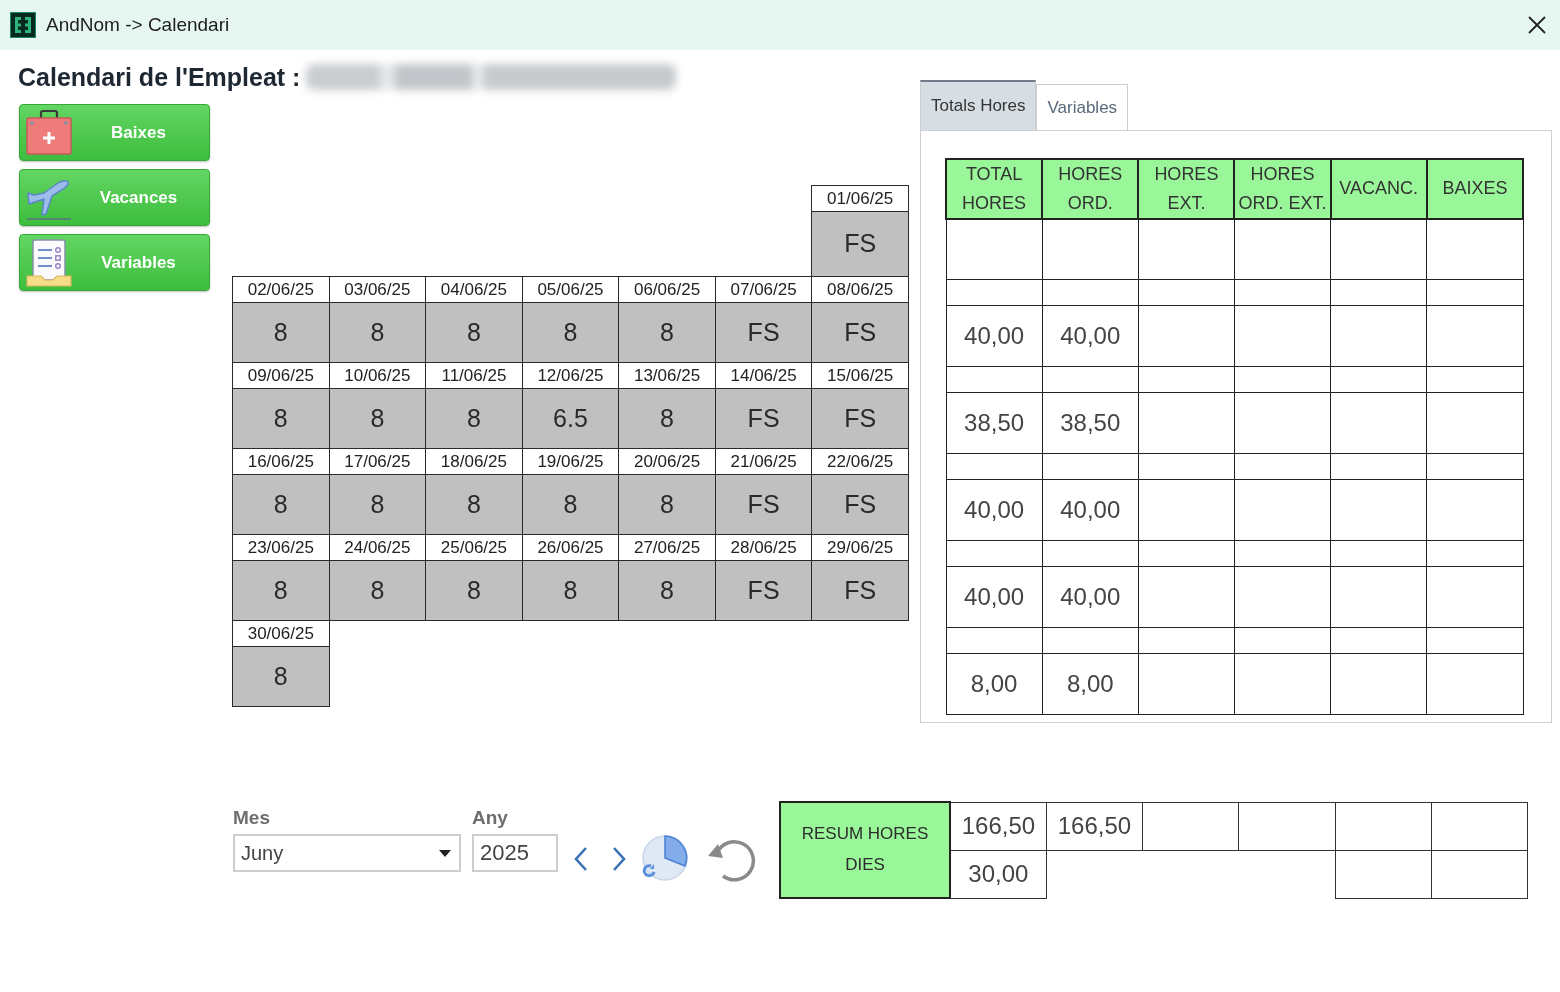 This screenshot has width=1560, height=992. Describe the element at coordinates (667, 461) in the screenshot. I see `date-cell: 20/06/25` at that location.